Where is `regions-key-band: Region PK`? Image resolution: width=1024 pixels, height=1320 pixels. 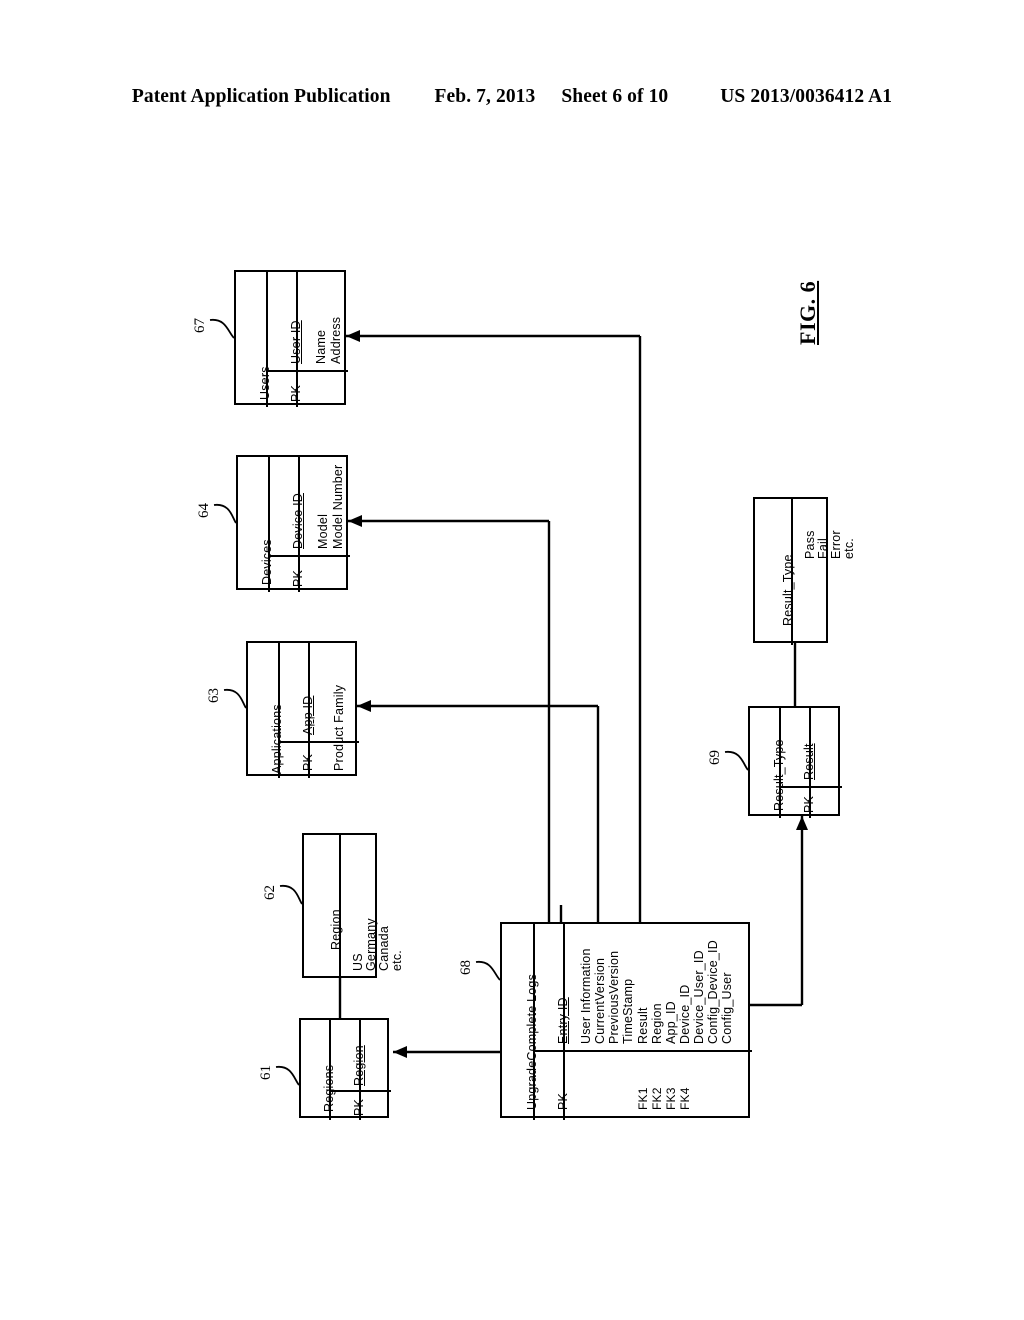
regions-key-band: Region PK is located at coordinates (348, 1070).